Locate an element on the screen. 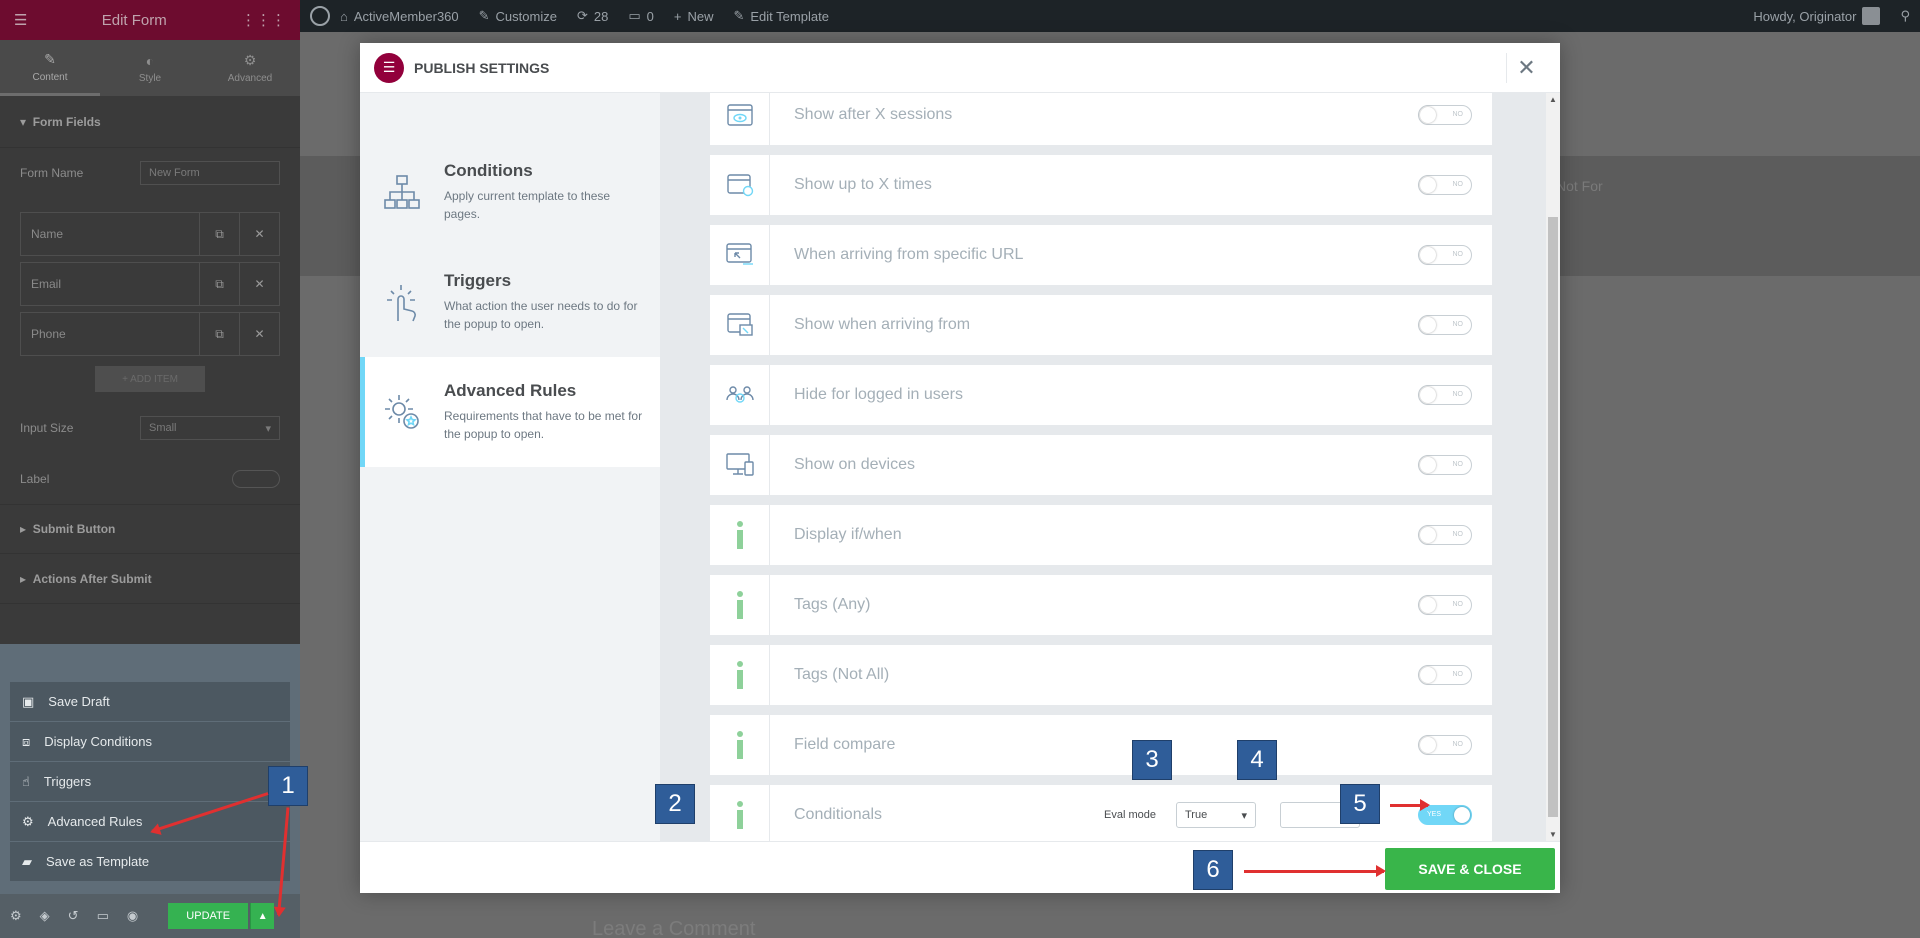  scroll-up-arrow-icon: ▲ is located at coordinates (1553, 99).